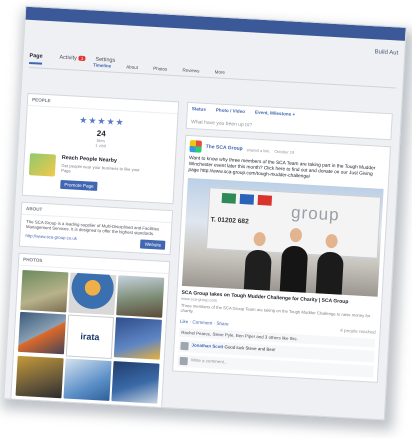  Describe the element at coordinates (51, 239) in the screenshot. I see `website-url: http://www.sca-group.co.uk` at that location.